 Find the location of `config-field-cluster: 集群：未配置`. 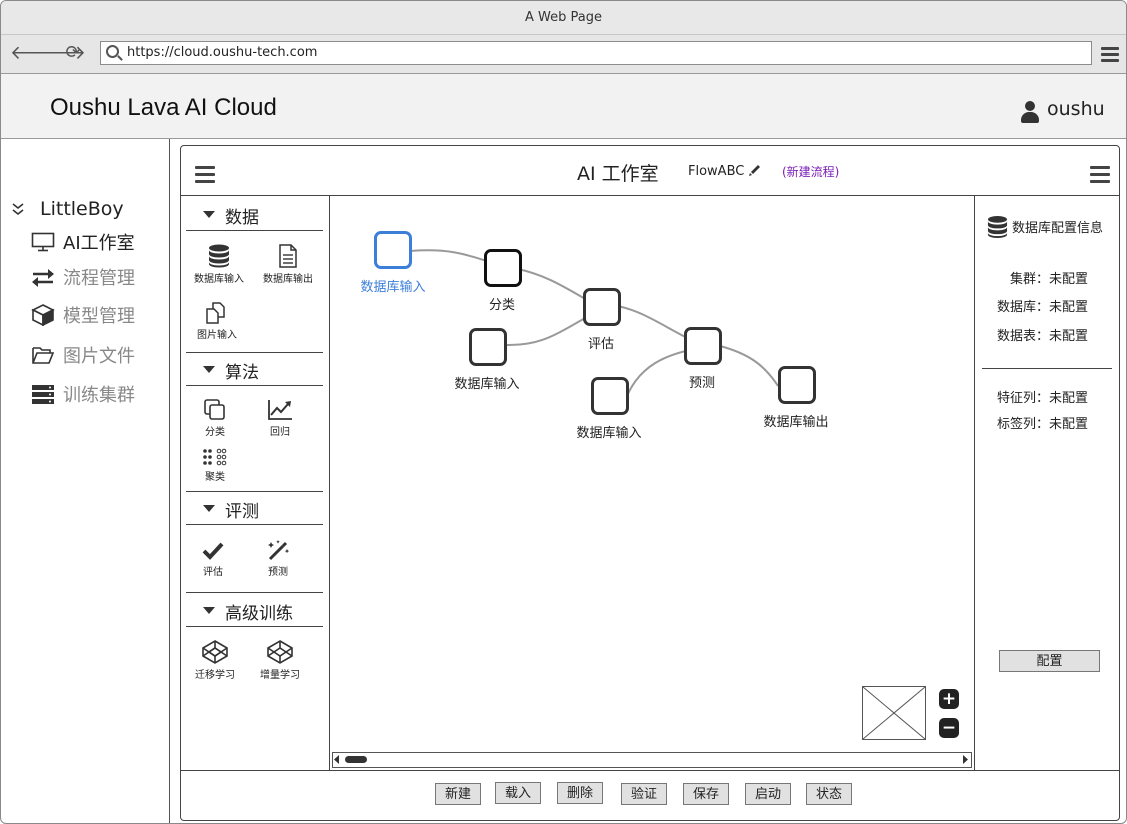

config-field-cluster: 集群：未配置 is located at coordinates (1036, 277).